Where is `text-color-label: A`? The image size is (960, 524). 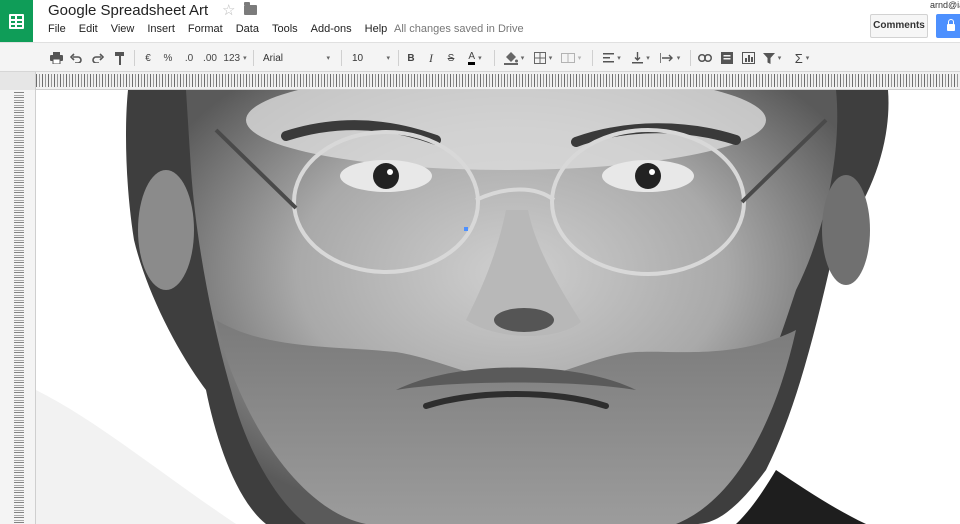 text-color-label: A is located at coordinates (472, 58).